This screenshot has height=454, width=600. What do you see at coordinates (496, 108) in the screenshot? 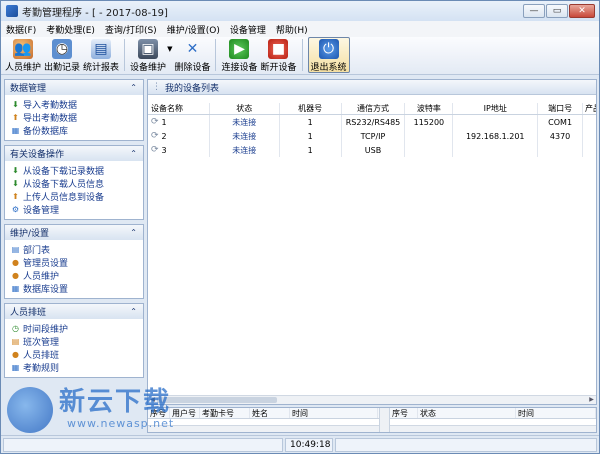
I see `column-header-ip-address: IP地址` at bounding box center [496, 108].